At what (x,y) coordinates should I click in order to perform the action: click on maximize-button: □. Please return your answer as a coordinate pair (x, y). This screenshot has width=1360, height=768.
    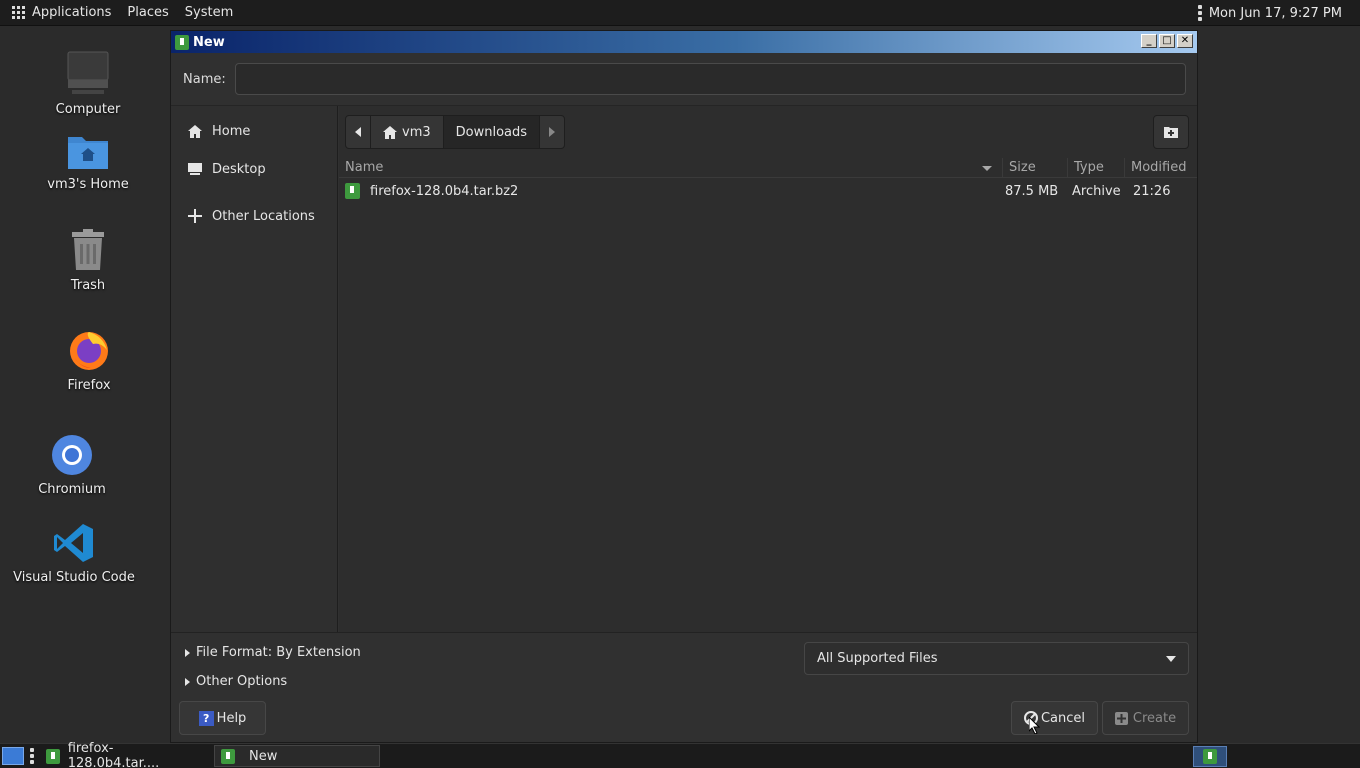
    Looking at the image, I should click on (1167, 41).